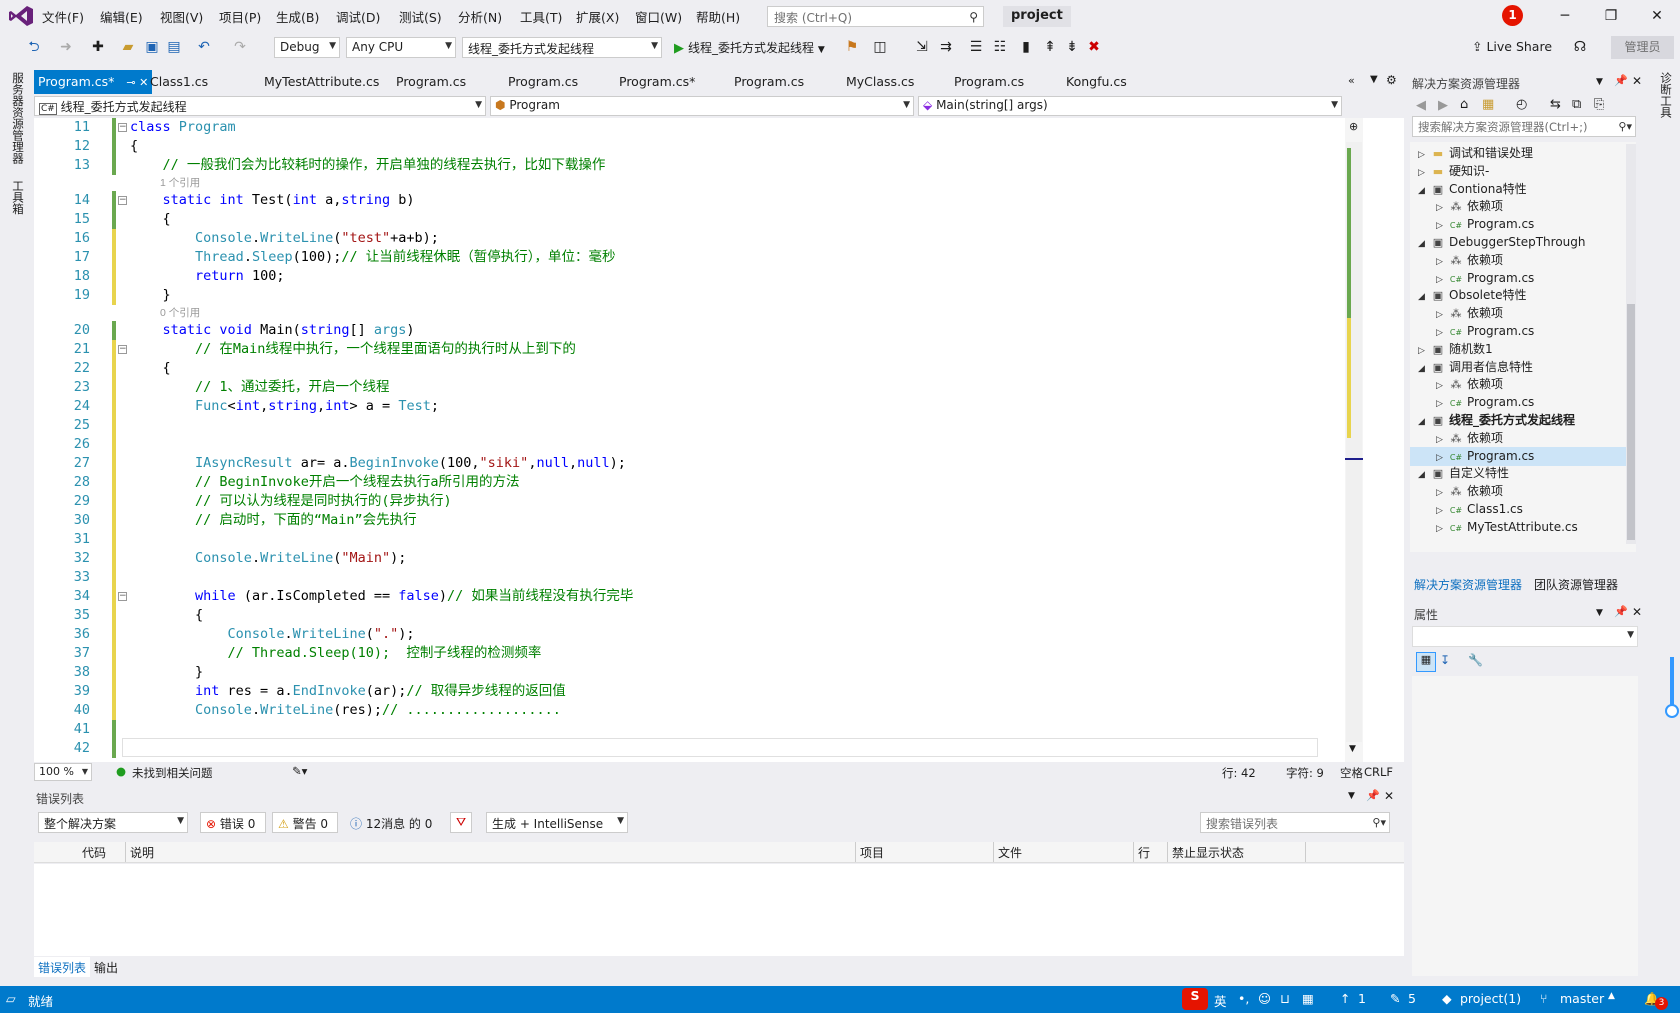  Describe the element at coordinates (98, 47) in the screenshot. I see `new-project-icon: ✚` at that location.